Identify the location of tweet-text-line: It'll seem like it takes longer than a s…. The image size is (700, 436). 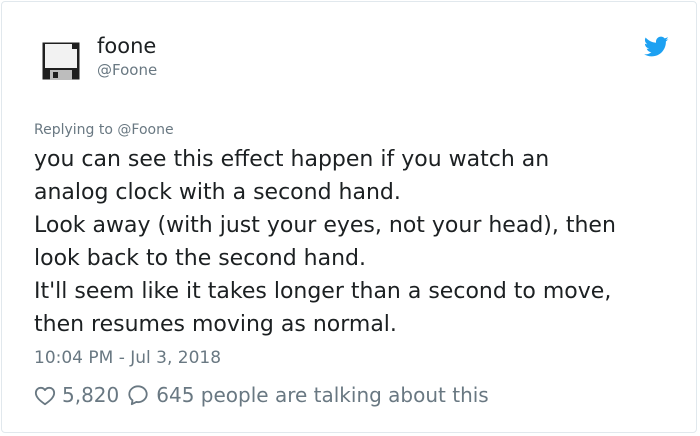
(323, 291).